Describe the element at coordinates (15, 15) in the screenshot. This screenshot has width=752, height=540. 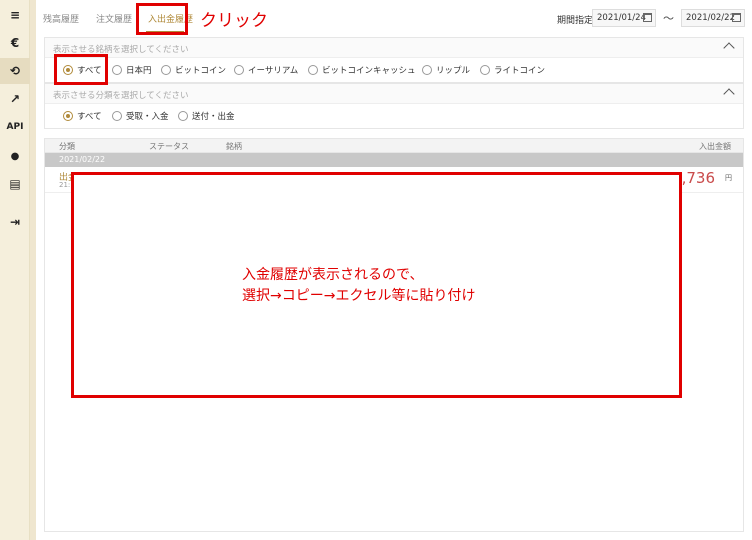
I see `menu-icon: ≡` at that location.